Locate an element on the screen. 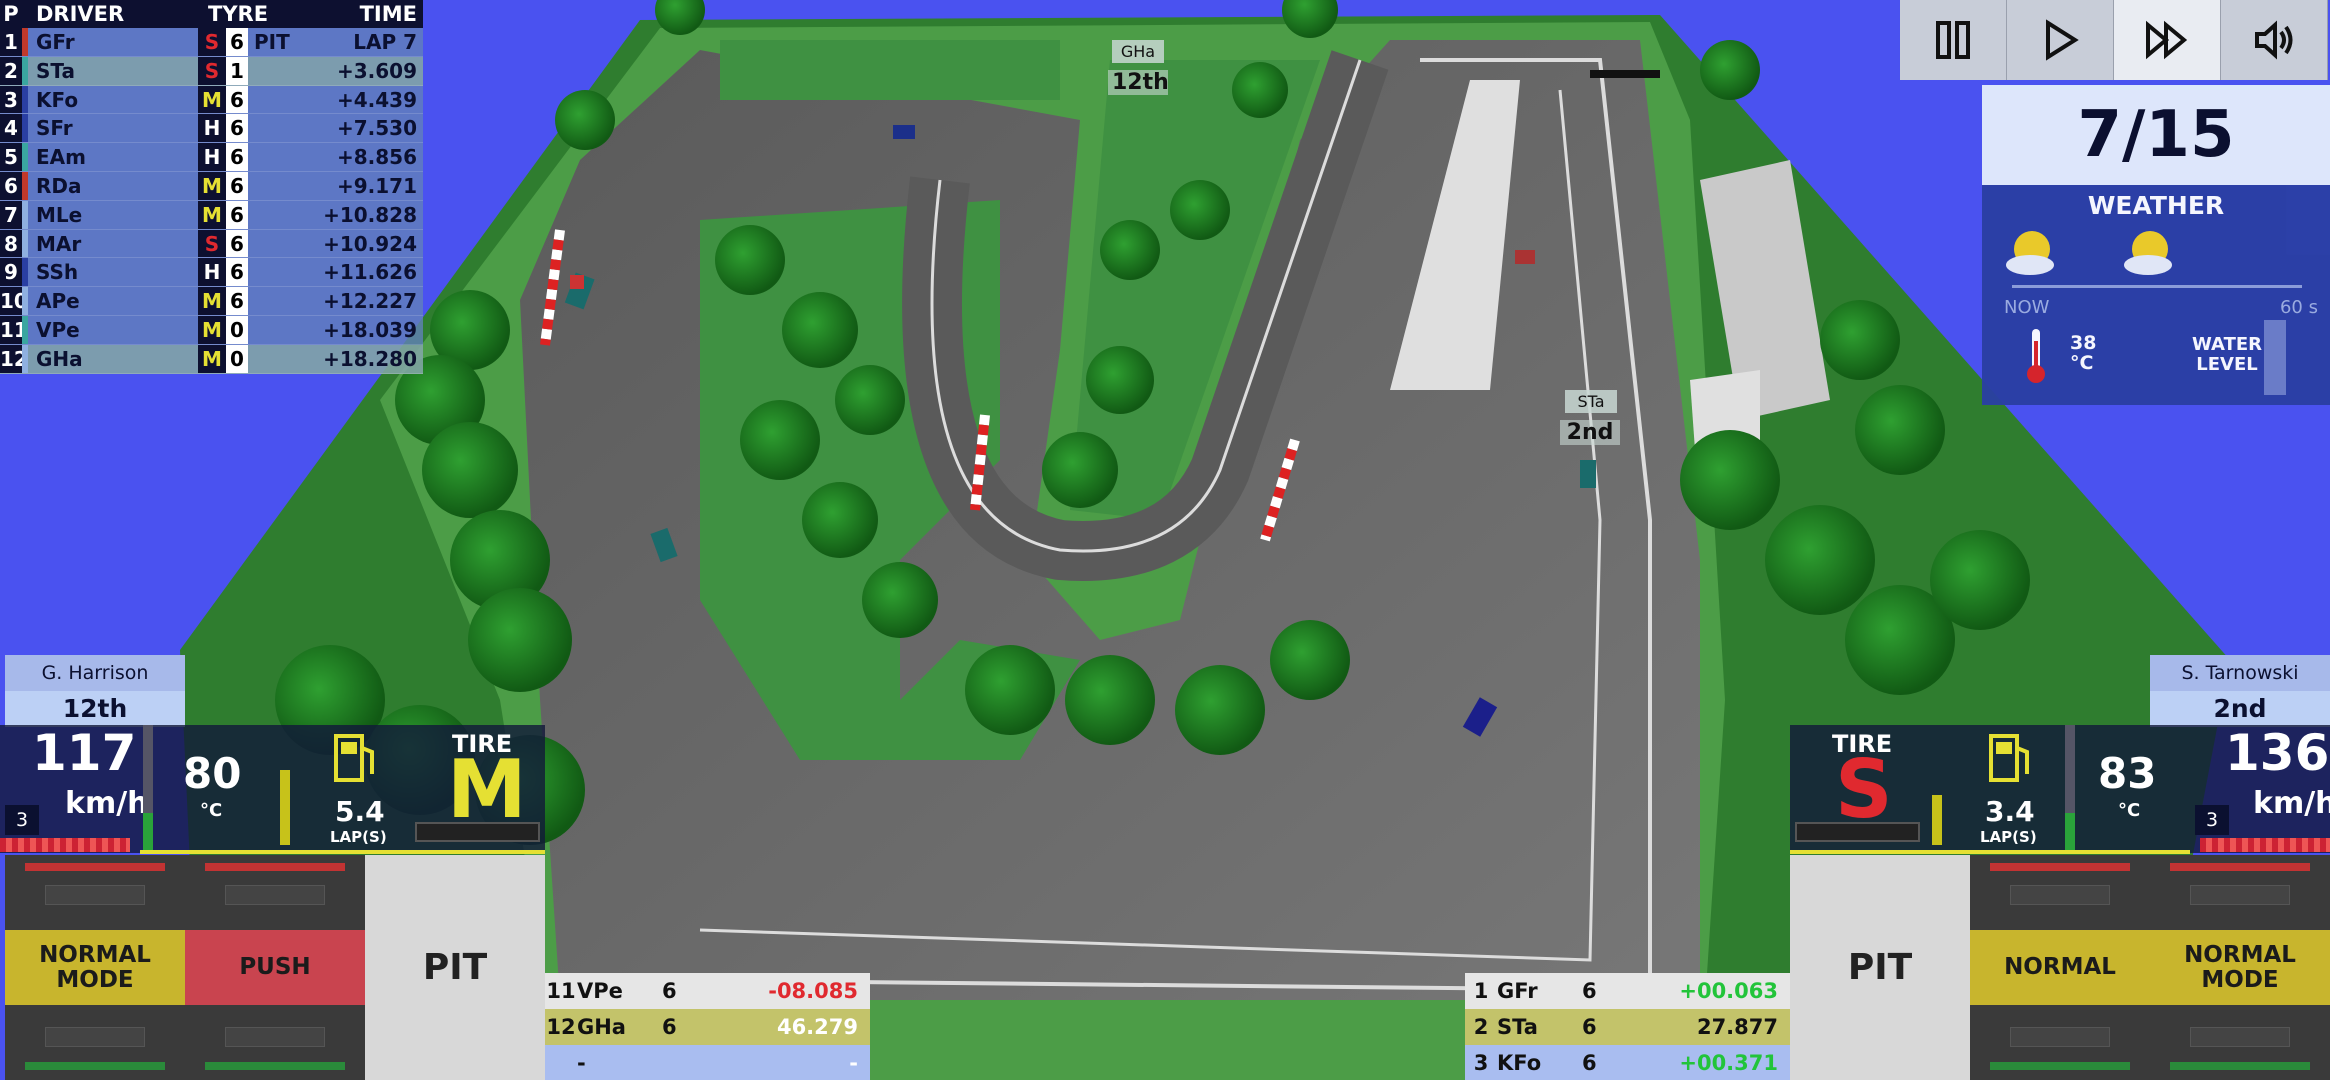  sound-button is located at coordinates (2274, 40).